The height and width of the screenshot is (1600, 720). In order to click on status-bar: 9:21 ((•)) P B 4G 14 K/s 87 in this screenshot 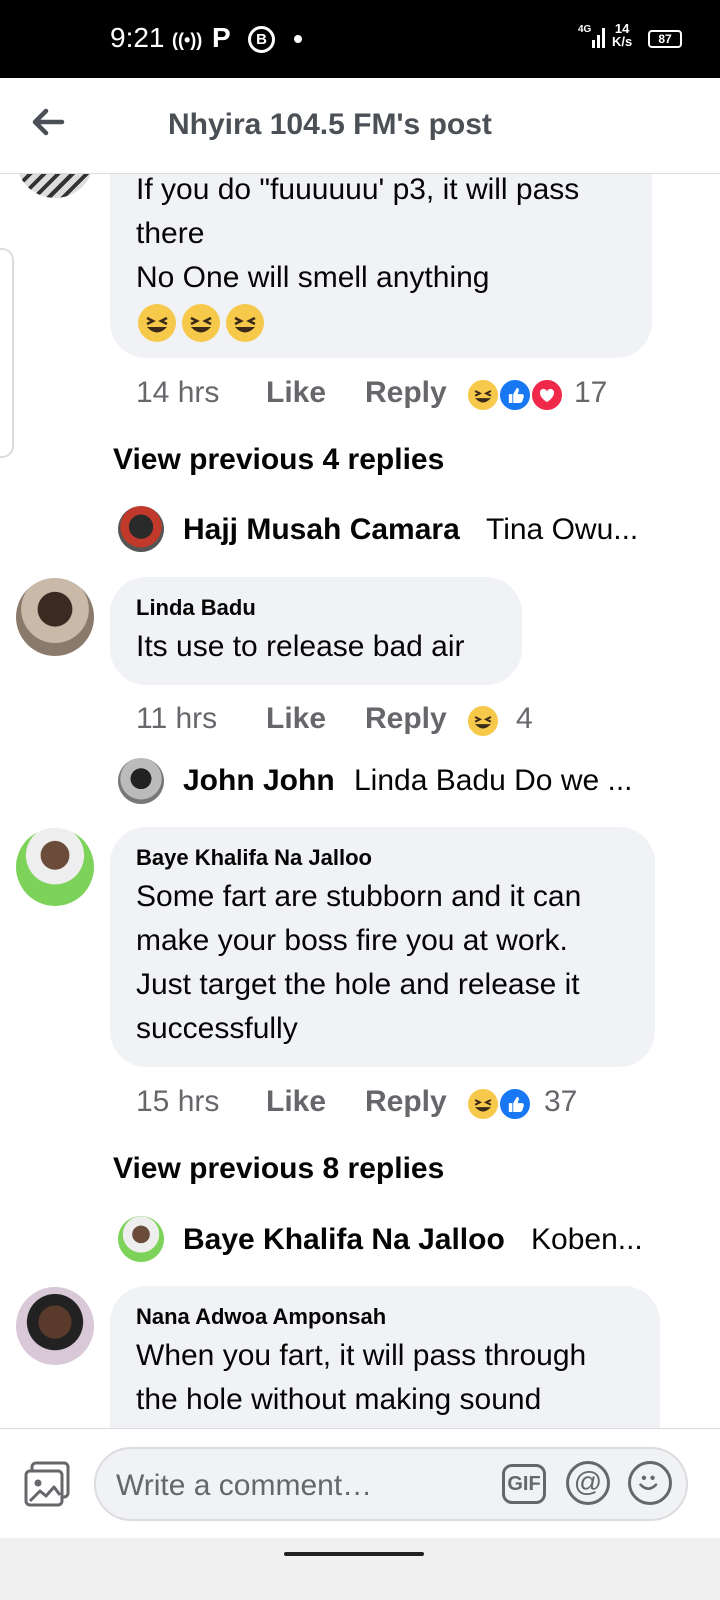, I will do `click(360, 39)`.